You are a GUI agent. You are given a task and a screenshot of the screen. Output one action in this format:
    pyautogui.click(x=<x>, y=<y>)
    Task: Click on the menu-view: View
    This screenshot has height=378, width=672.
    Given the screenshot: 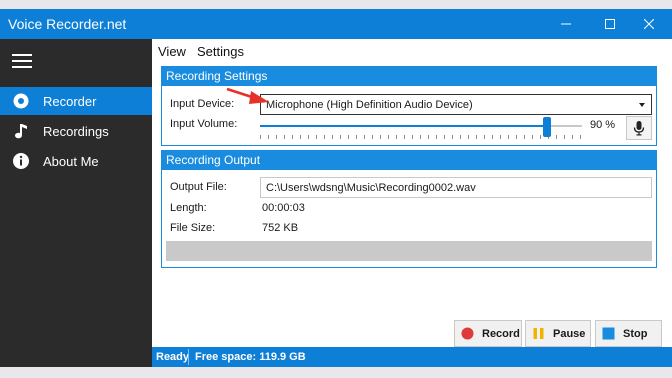 What is the action you would take?
    pyautogui.click(x=172, y=51)
    